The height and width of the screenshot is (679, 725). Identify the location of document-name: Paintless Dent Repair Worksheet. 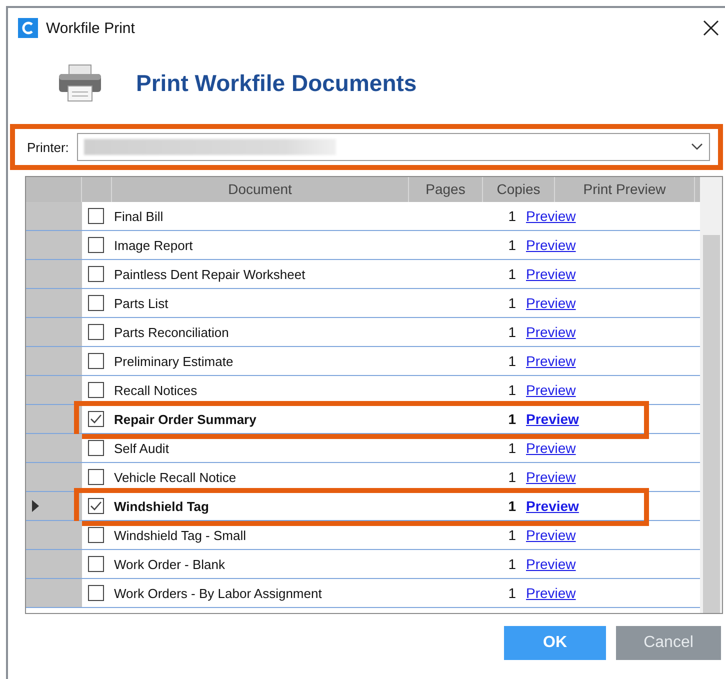
(210, 274).